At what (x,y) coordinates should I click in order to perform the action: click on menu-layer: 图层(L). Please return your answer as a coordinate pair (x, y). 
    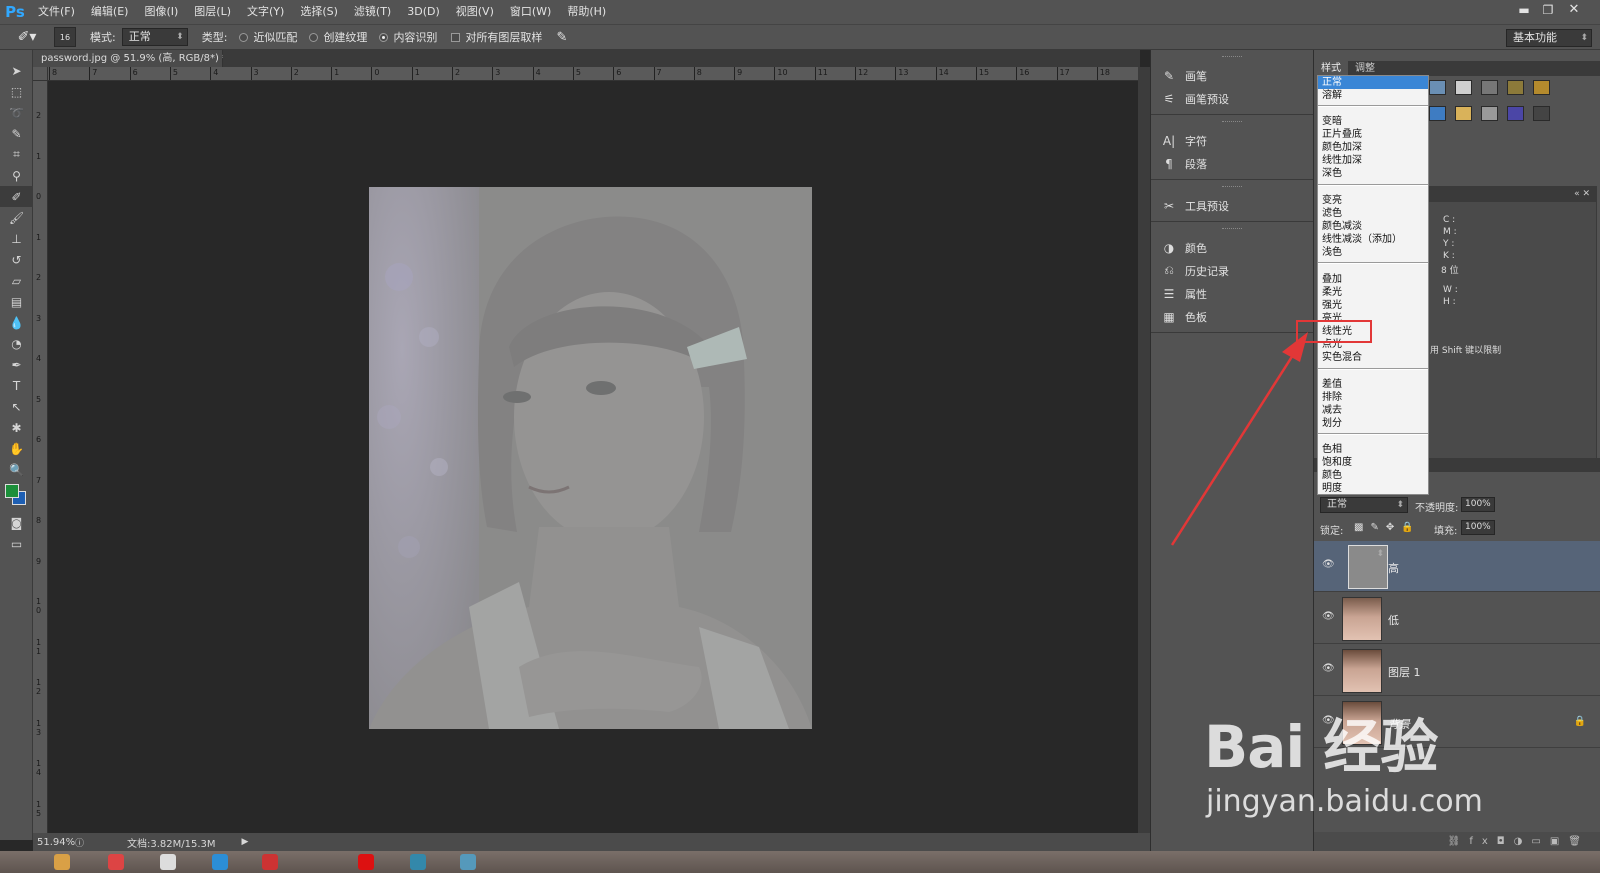
    Looking at the image, I should click on (212, 12).